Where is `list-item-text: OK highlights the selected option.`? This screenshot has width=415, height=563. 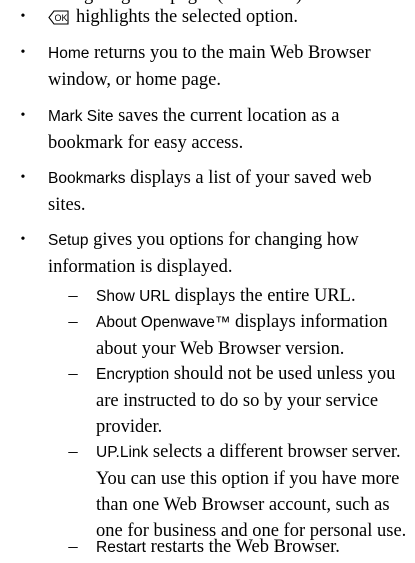 list-item-text: OK highlights the selected option. is located at coordinates (228, 17).